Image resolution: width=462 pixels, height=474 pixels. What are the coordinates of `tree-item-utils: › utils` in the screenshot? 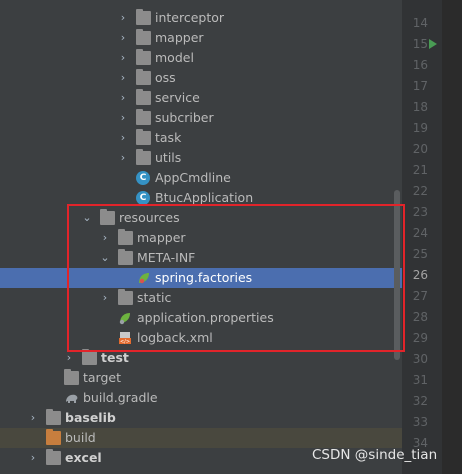 It's located at (201, 158).